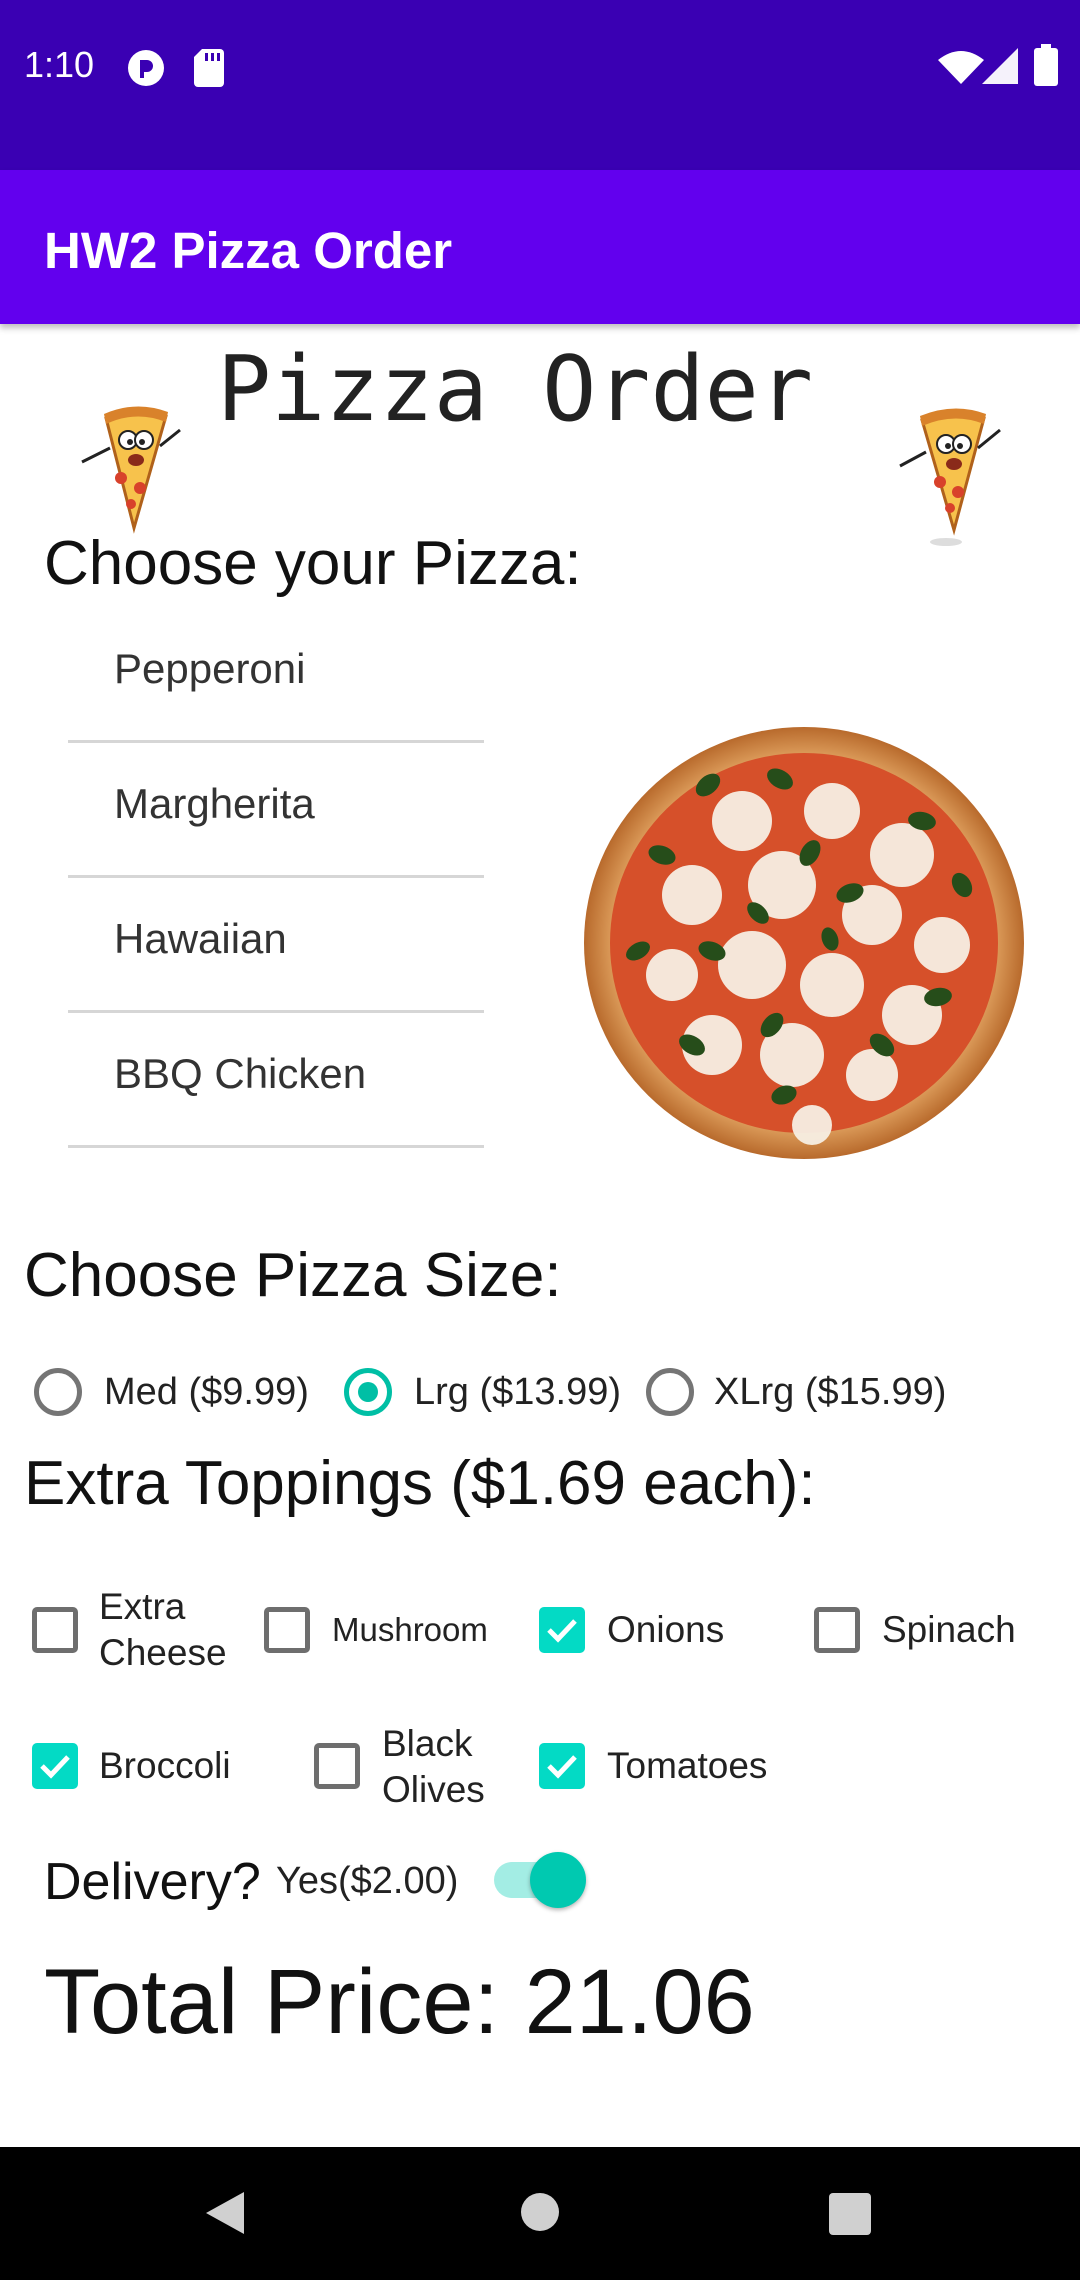 The image size is (1080, 2280). I want to click on wifi-icon, so click(961, 67).